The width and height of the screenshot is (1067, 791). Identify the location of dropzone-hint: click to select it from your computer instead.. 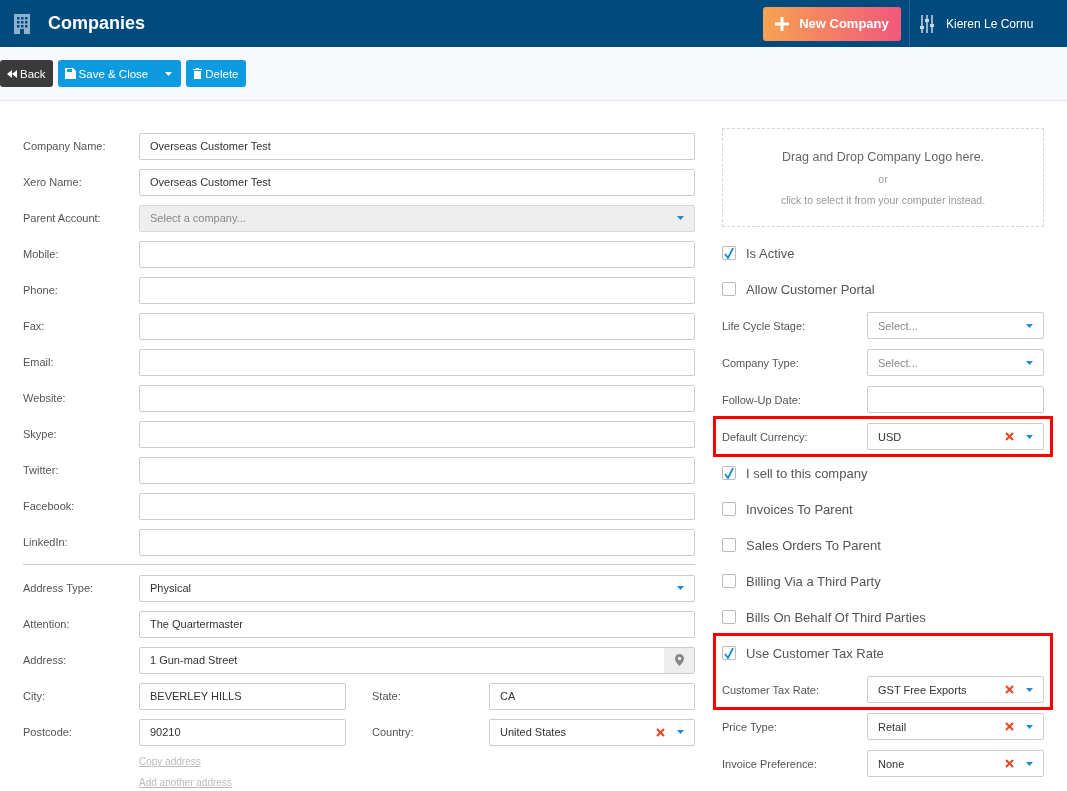
(883, 199).